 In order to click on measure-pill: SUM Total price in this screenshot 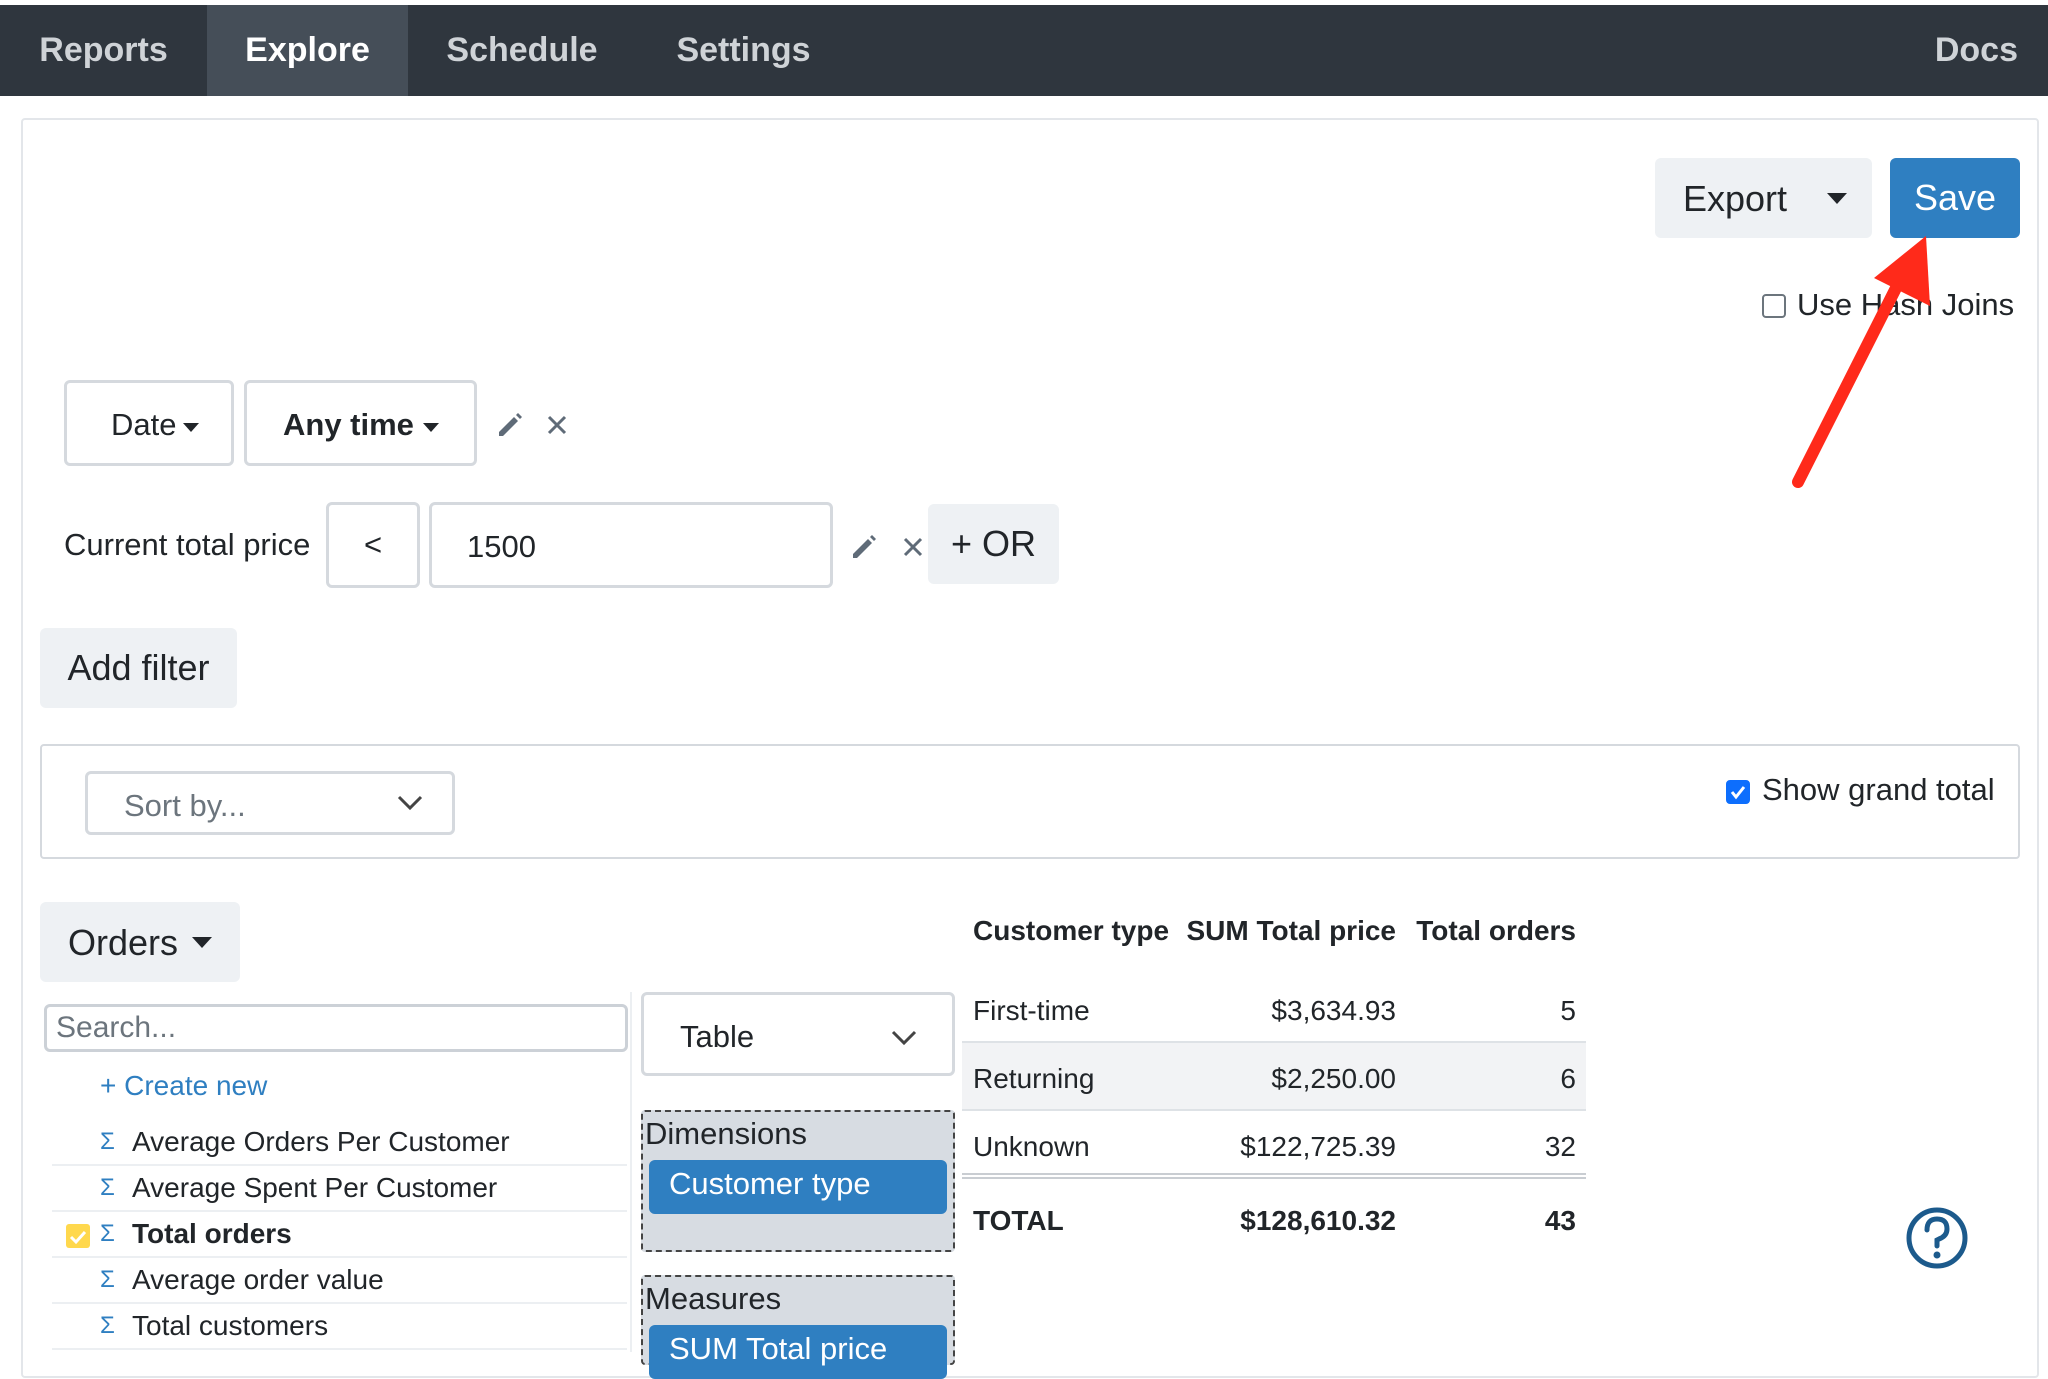, I will do `click(798, 1352)`.